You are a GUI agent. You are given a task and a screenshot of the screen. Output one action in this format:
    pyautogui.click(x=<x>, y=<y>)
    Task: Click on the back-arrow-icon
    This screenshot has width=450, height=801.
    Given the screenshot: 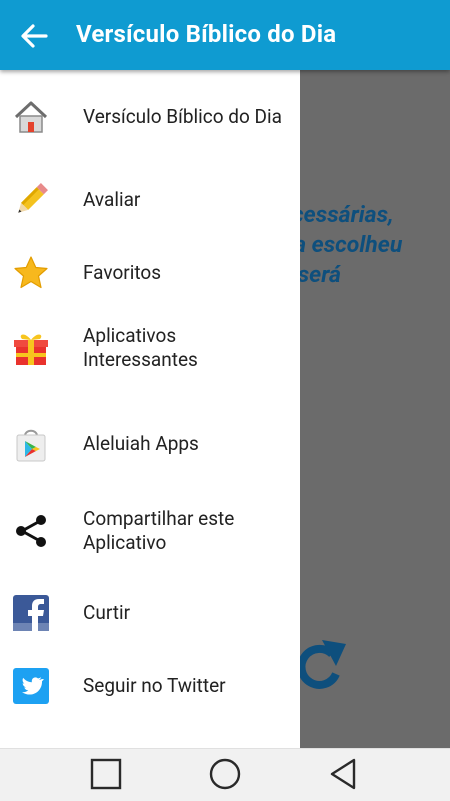 What is the action you would take?
    pyautogui.click(x=34, y=36)
    